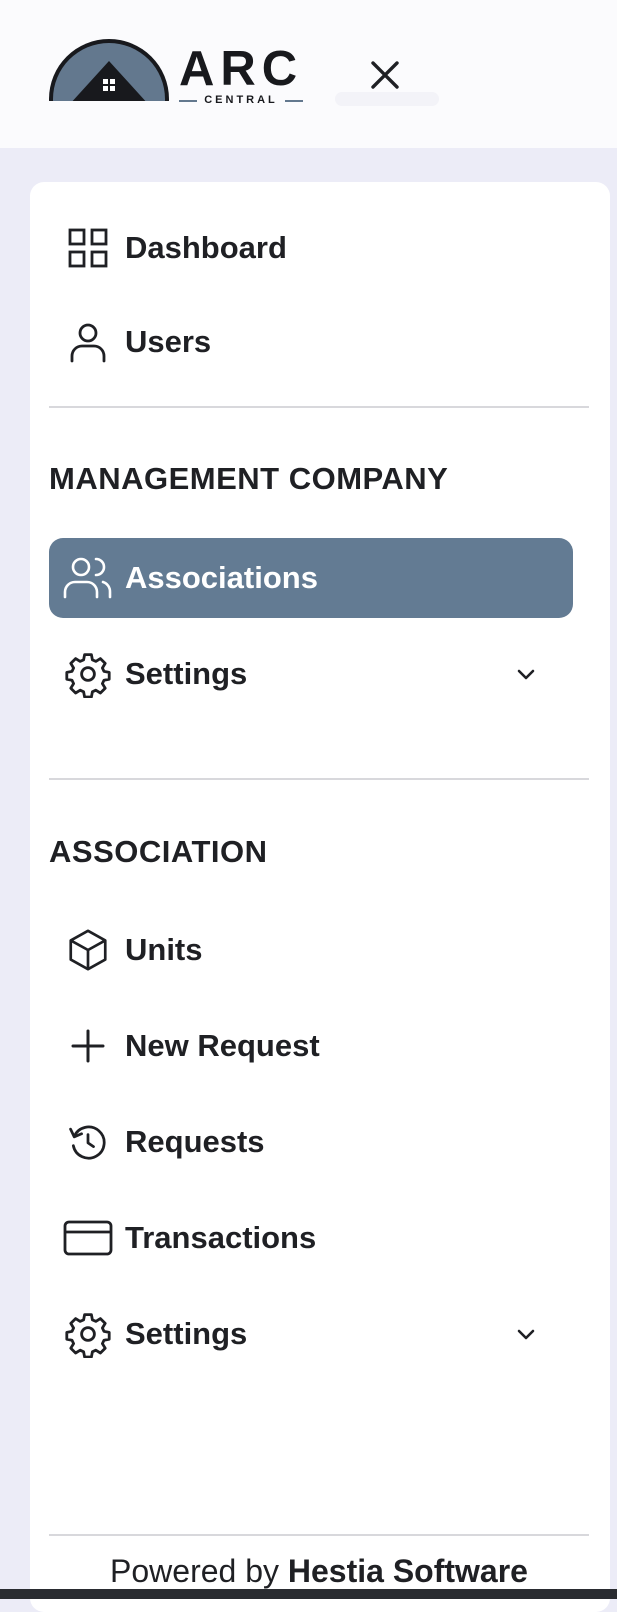 The height and width of the screenshot is (1612, 617). I want to click on sidebar-item-label: Transactions, so click(221, 1237).